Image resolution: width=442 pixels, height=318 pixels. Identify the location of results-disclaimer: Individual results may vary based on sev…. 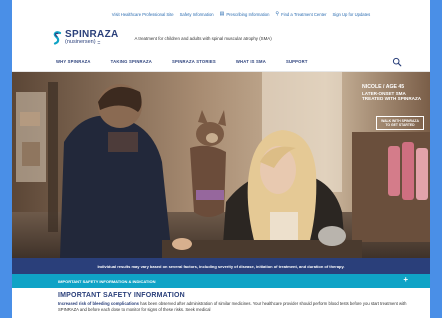
(221, 266).